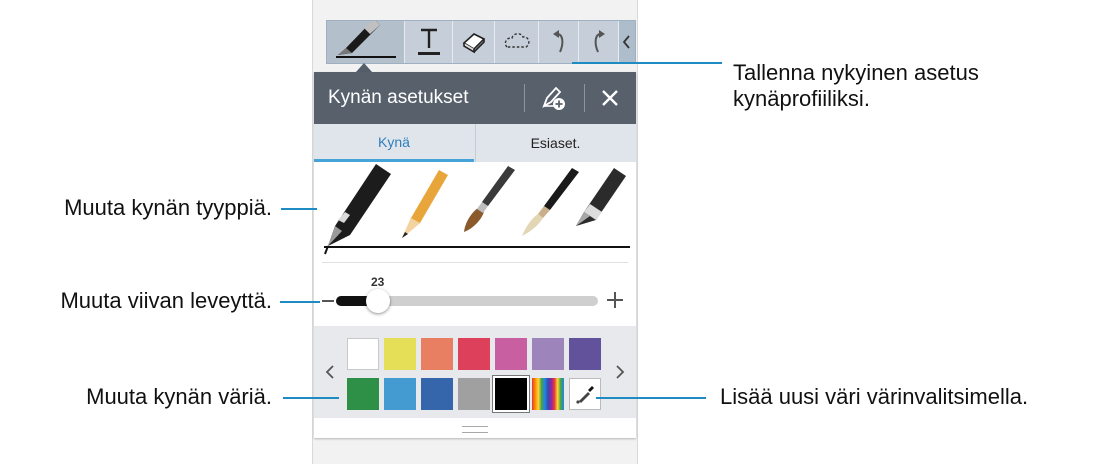  I want to click on pen-preview-line, so click(477, 247).